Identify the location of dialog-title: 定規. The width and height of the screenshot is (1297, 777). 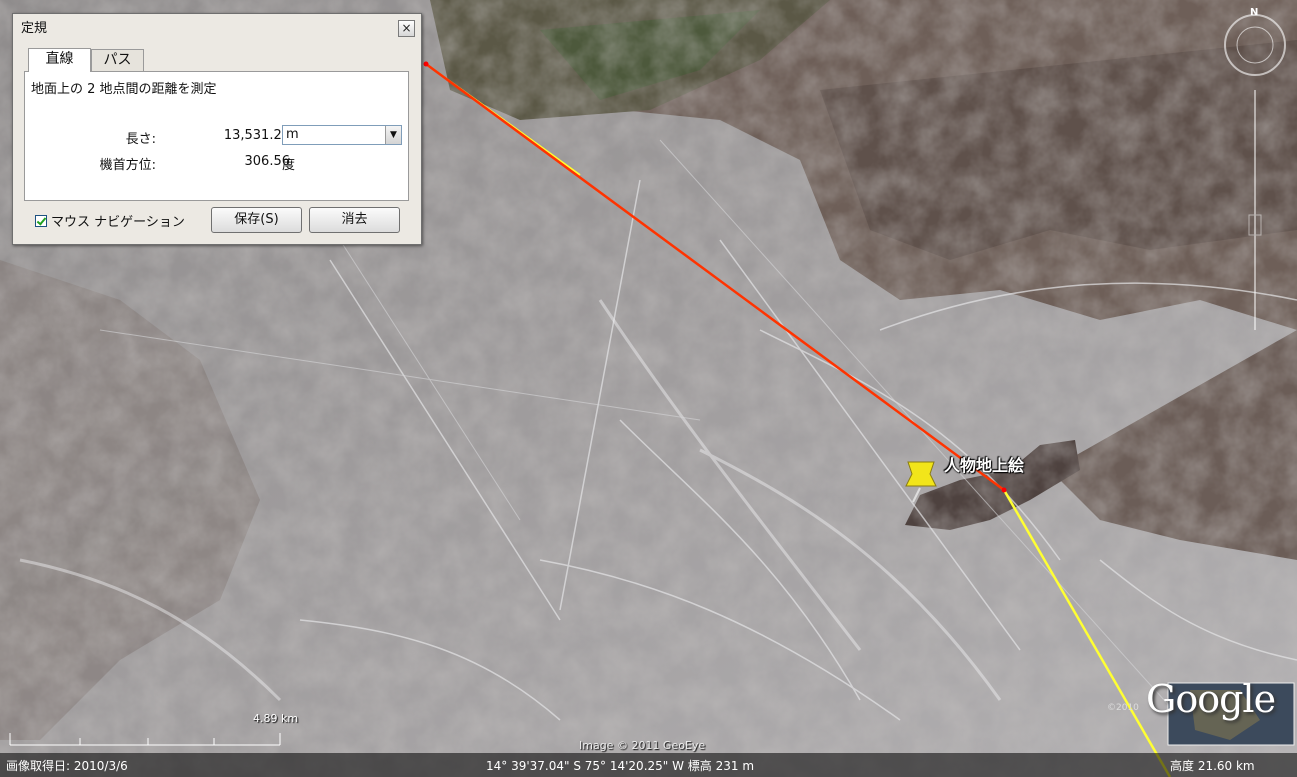
(34, 28).